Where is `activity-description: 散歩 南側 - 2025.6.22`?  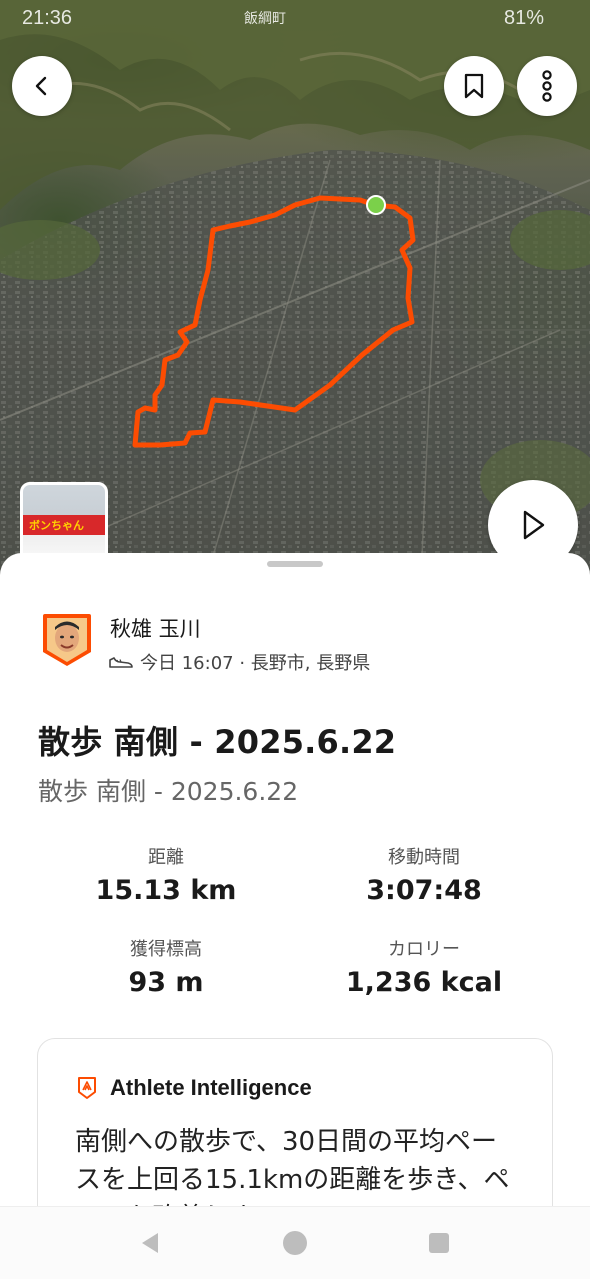
activity-description: 散歩 南側 - 2025.6.22 is located at coordinates (168, 791).